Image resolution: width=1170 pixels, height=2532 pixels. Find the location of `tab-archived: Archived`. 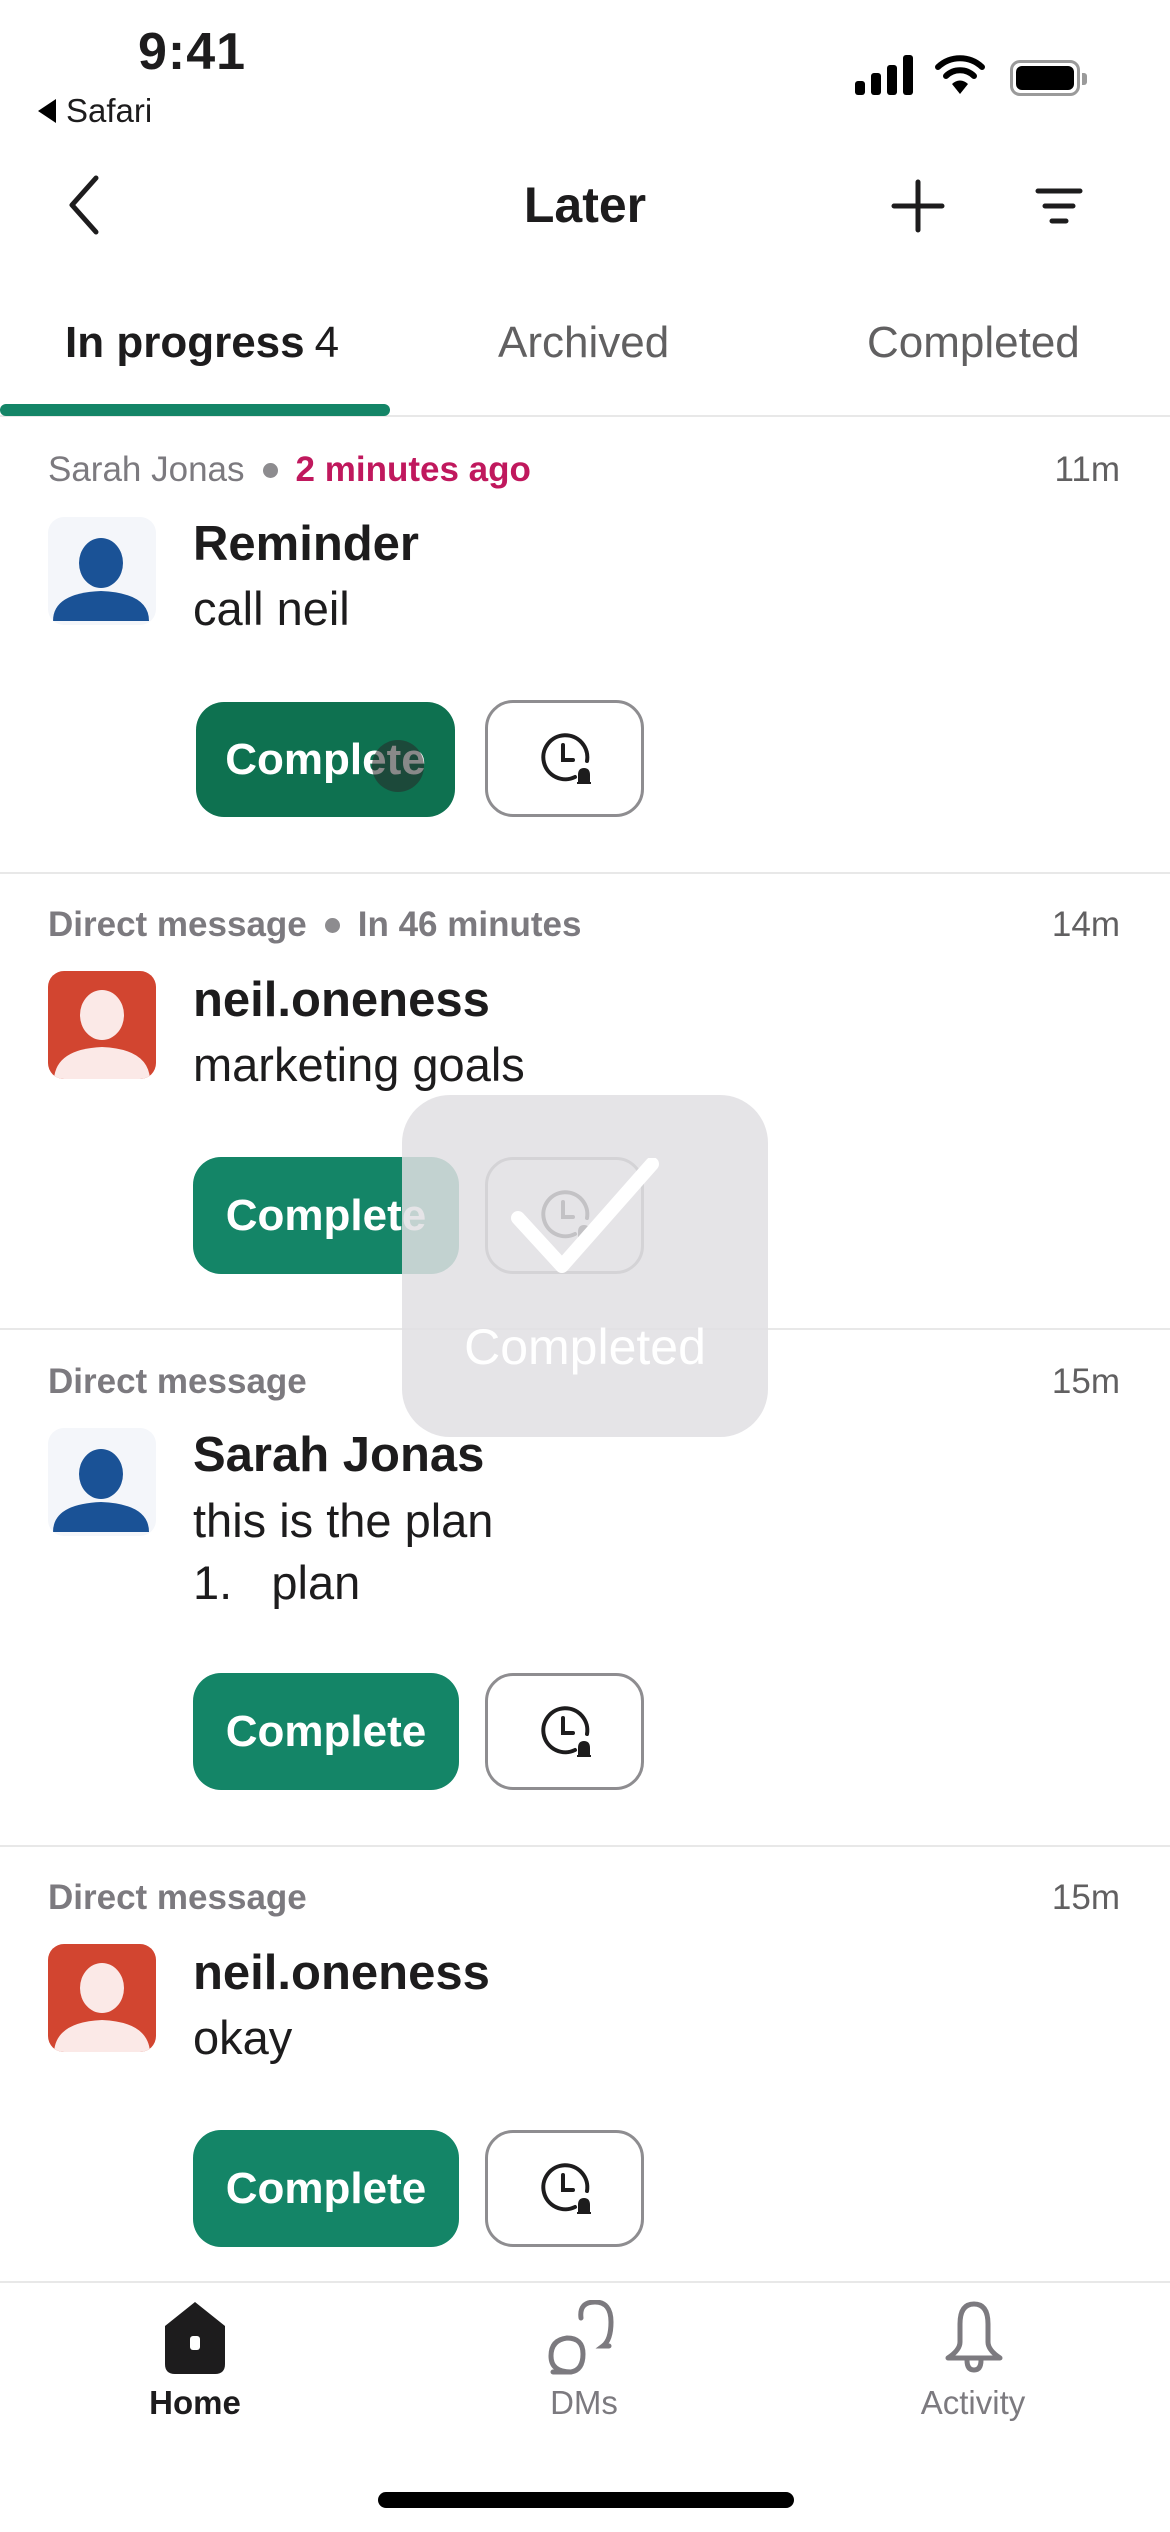

tab-archived: Archived is located at coordinates (583, 343).